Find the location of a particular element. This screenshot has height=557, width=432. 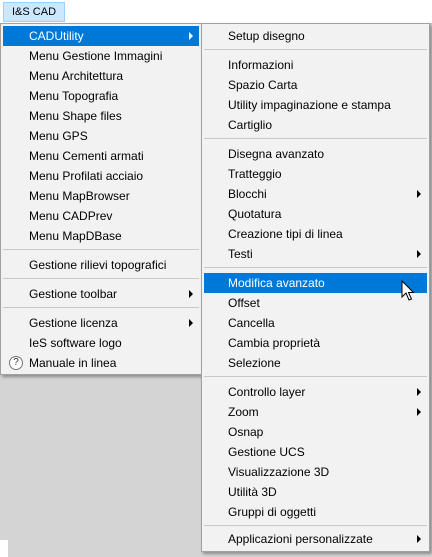

menu-item-cadutility: CADUtility is located at coordinates (101, 36).